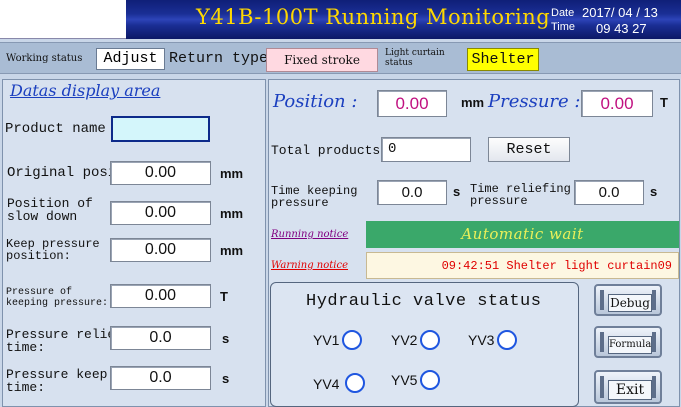 The height and width of the screenshot is (407, 681). Describe the element at coordinates (314, 197) in the screenshot. I see `time-keeping-pressure-label: Time keeping pressure` at that location.